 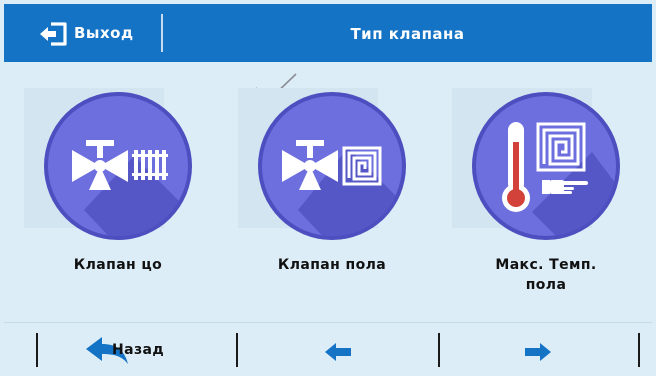 What do you see at coordinates (104, 33) in the screenshot?
I see `exit-label: Выход` at bounding box center [104, 33].